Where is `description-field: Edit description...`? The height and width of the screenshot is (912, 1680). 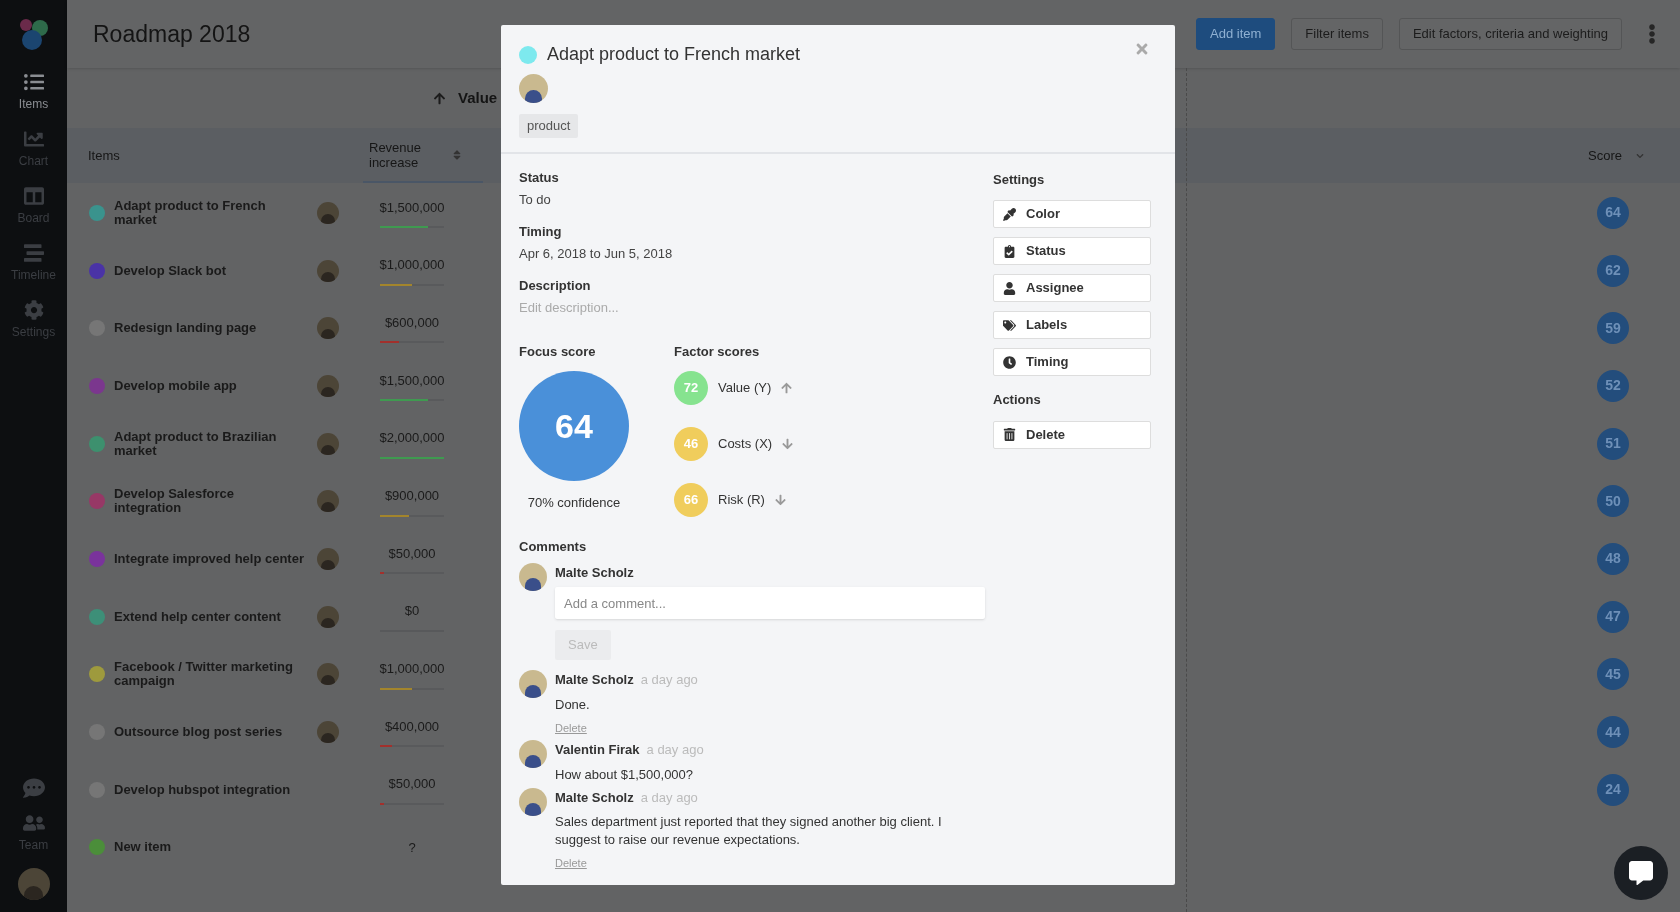
description-field: Edit description... is located at coordinates (756, 307).